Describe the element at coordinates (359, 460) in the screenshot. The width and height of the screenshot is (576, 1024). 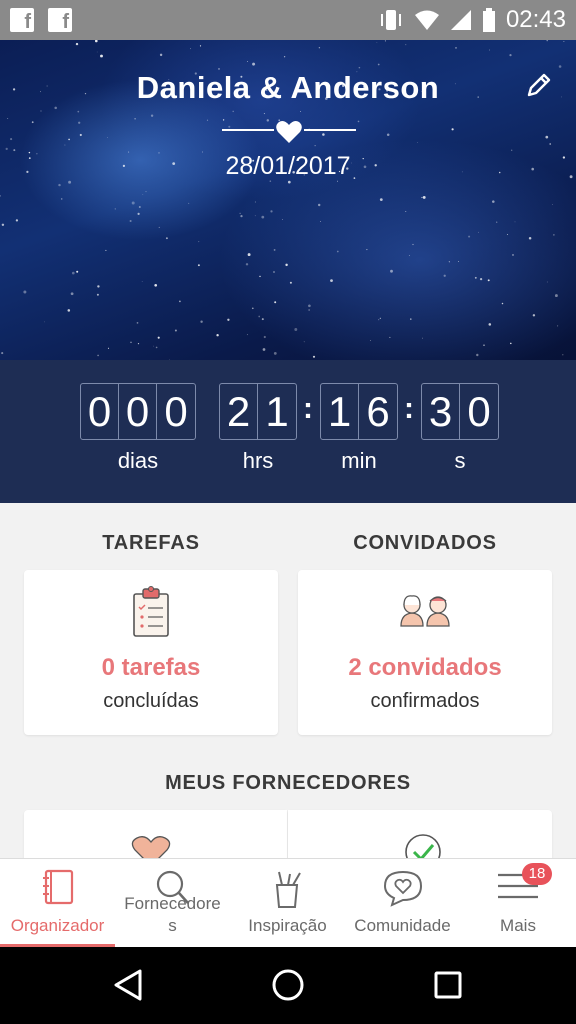
I see `minutes-label: min` at that location.